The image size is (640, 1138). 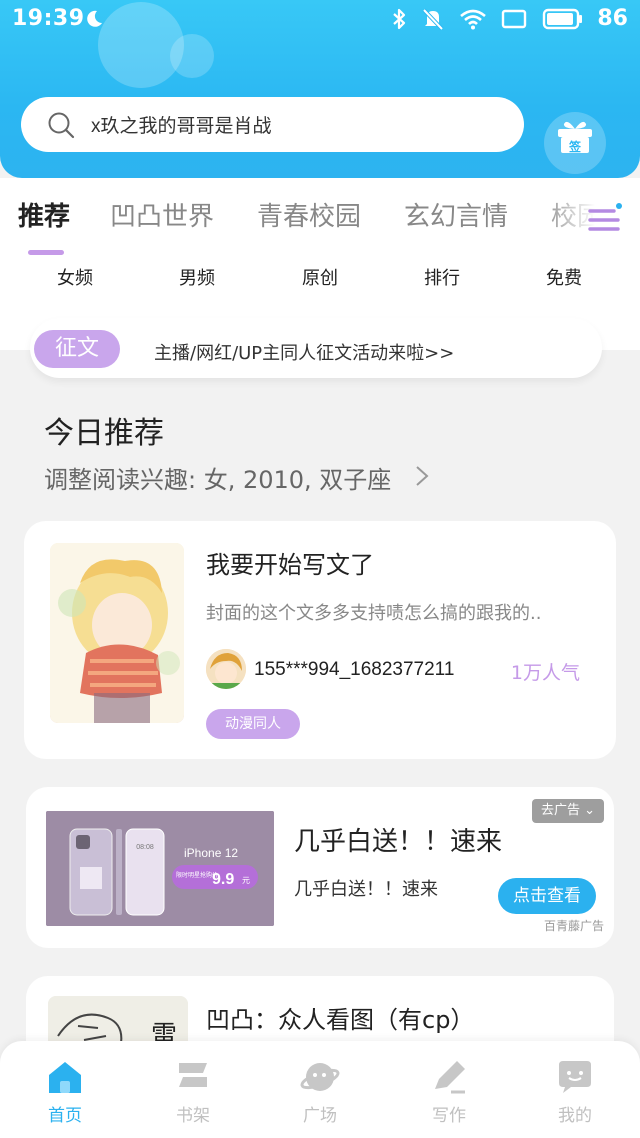 I want to click on home-icon, so click(x=65, y=1077).